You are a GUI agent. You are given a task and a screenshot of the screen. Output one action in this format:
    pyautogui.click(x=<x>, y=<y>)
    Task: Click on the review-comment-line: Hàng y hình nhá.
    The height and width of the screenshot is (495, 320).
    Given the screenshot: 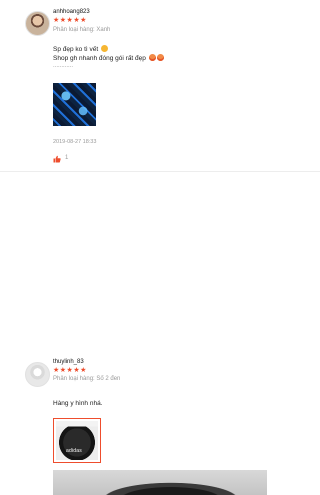 What is the action you would take?
    pyautogui.click(x=78, y=403)
    